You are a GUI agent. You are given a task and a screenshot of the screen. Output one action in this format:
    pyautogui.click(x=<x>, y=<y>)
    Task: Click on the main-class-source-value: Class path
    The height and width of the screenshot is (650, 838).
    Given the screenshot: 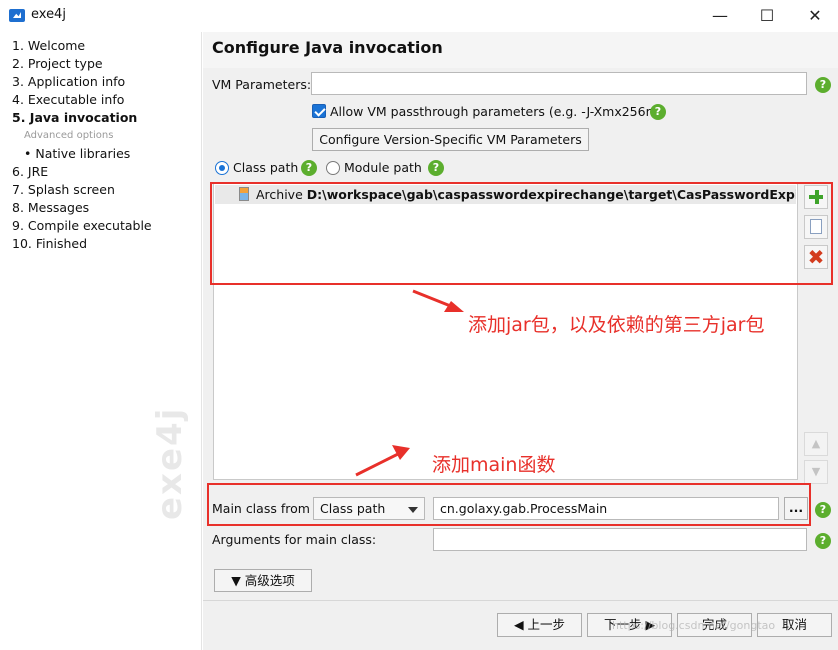 What is the action you would take?
    pyautogui.click(x=353, y=508)
    